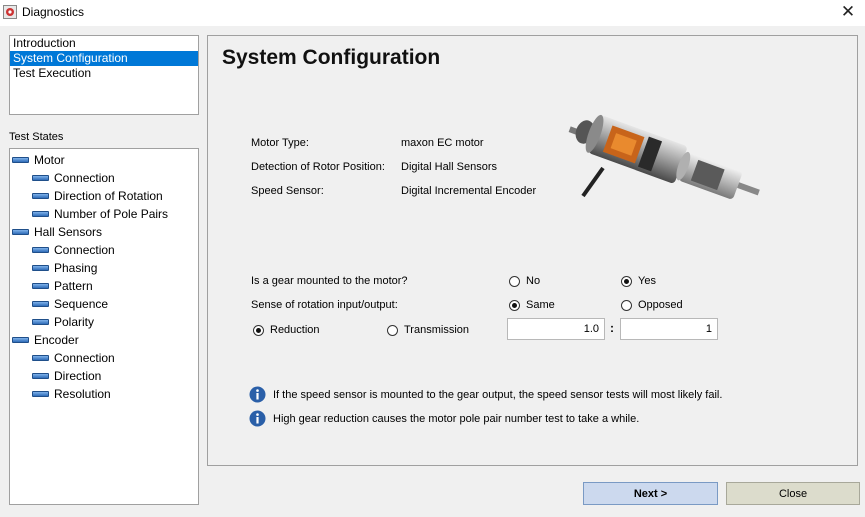 This screenshot has width=865, height=517. Describe the element at coordinates (73, 286) in the screenshot. I see `tree-item-label: Pattern` at that location.